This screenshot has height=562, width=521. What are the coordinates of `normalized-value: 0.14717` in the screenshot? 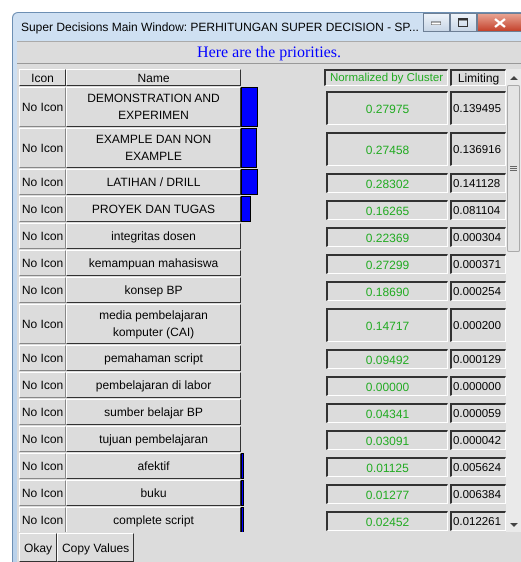 It's located at (387, 325).